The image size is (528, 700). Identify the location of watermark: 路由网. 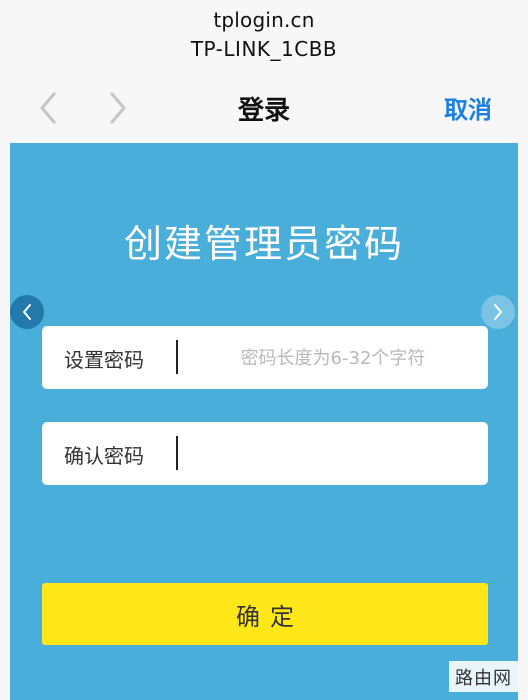
(483, 676).